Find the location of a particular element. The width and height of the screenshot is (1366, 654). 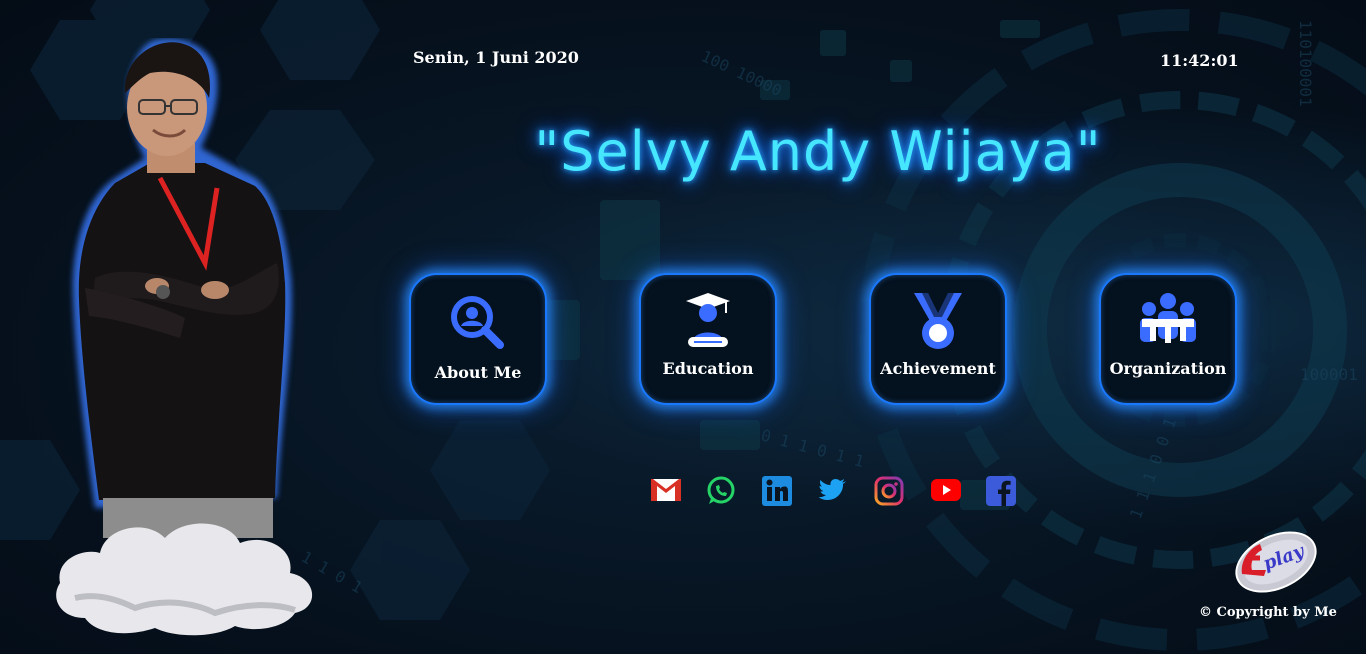

svg-text: 1 1 1 0 0 1 is located at coordinates (1153, 468).